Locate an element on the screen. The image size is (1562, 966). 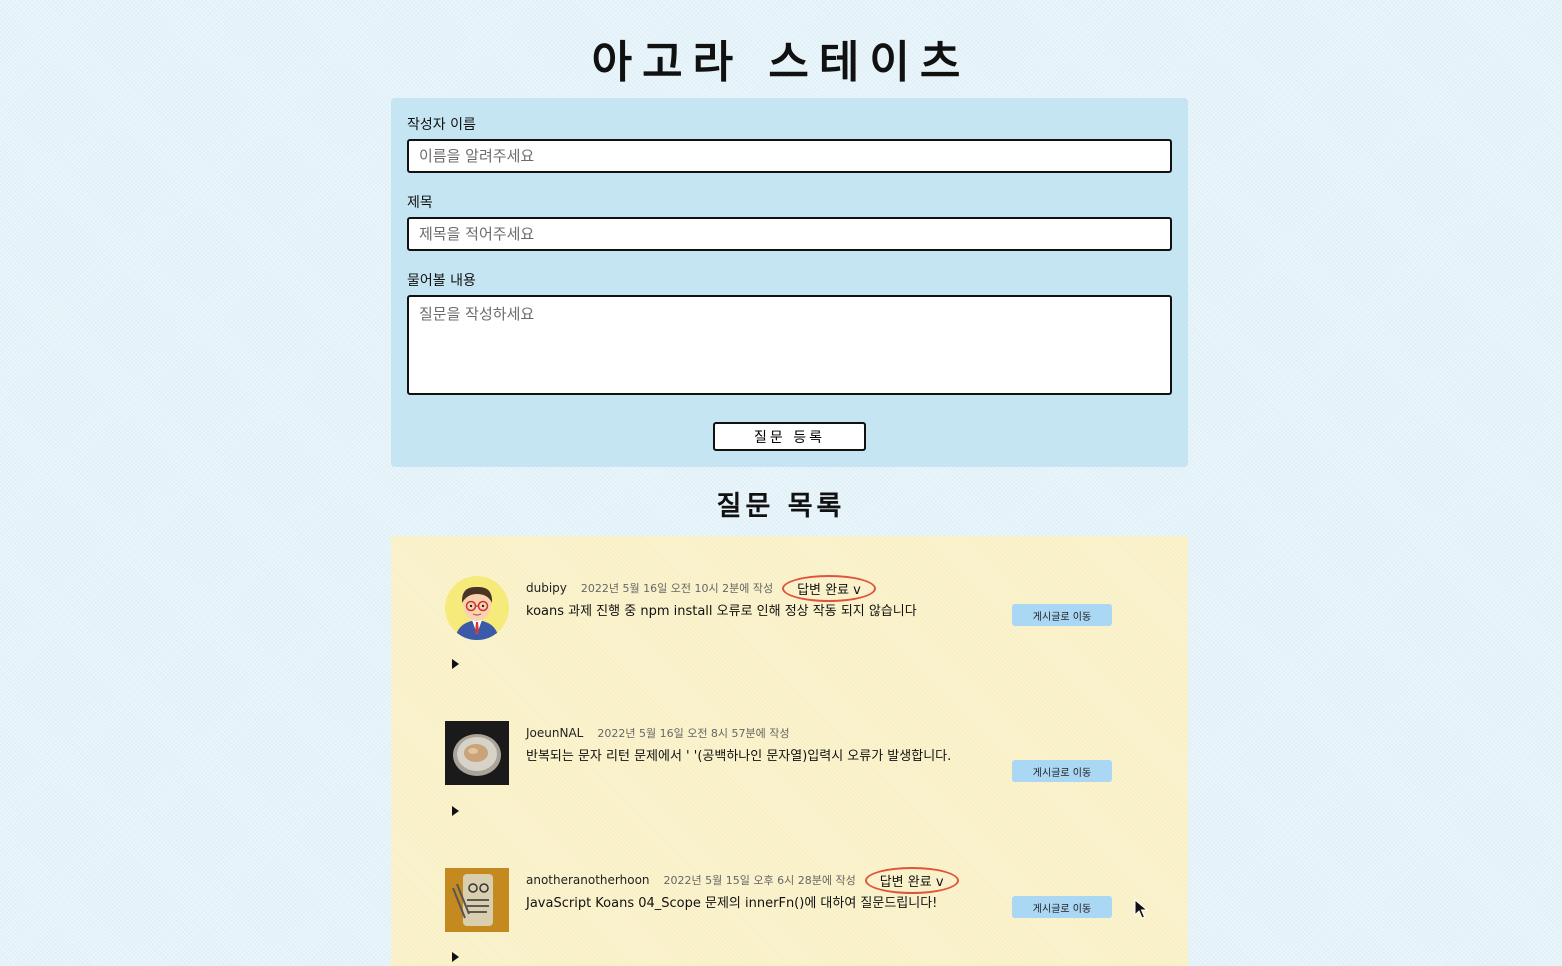
body-textarea is located at coordinates (789, 345).